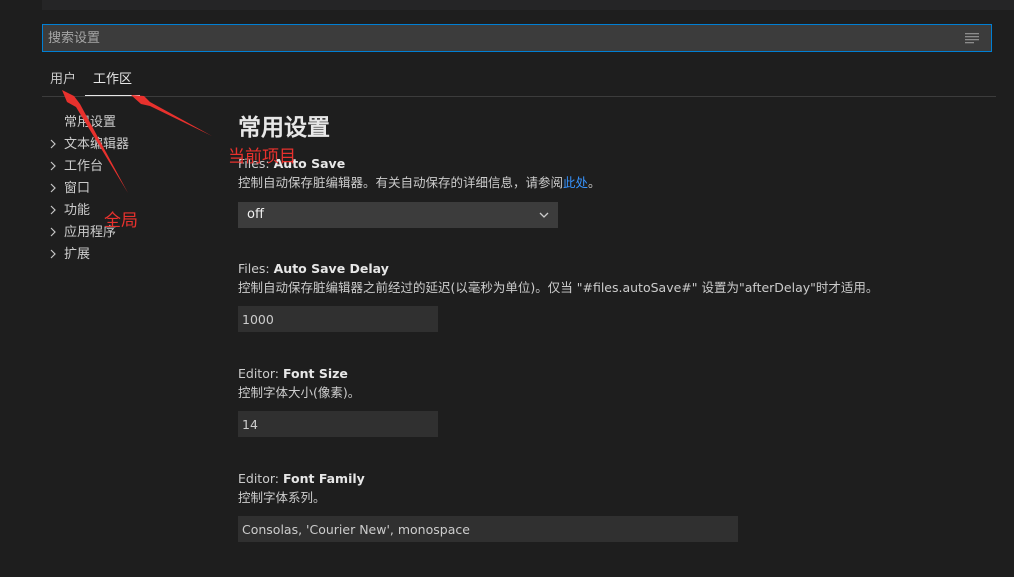 The width and height of the screenshot is (1014, 577). I want to click on setting-key: Font Family, so click(323, 478).